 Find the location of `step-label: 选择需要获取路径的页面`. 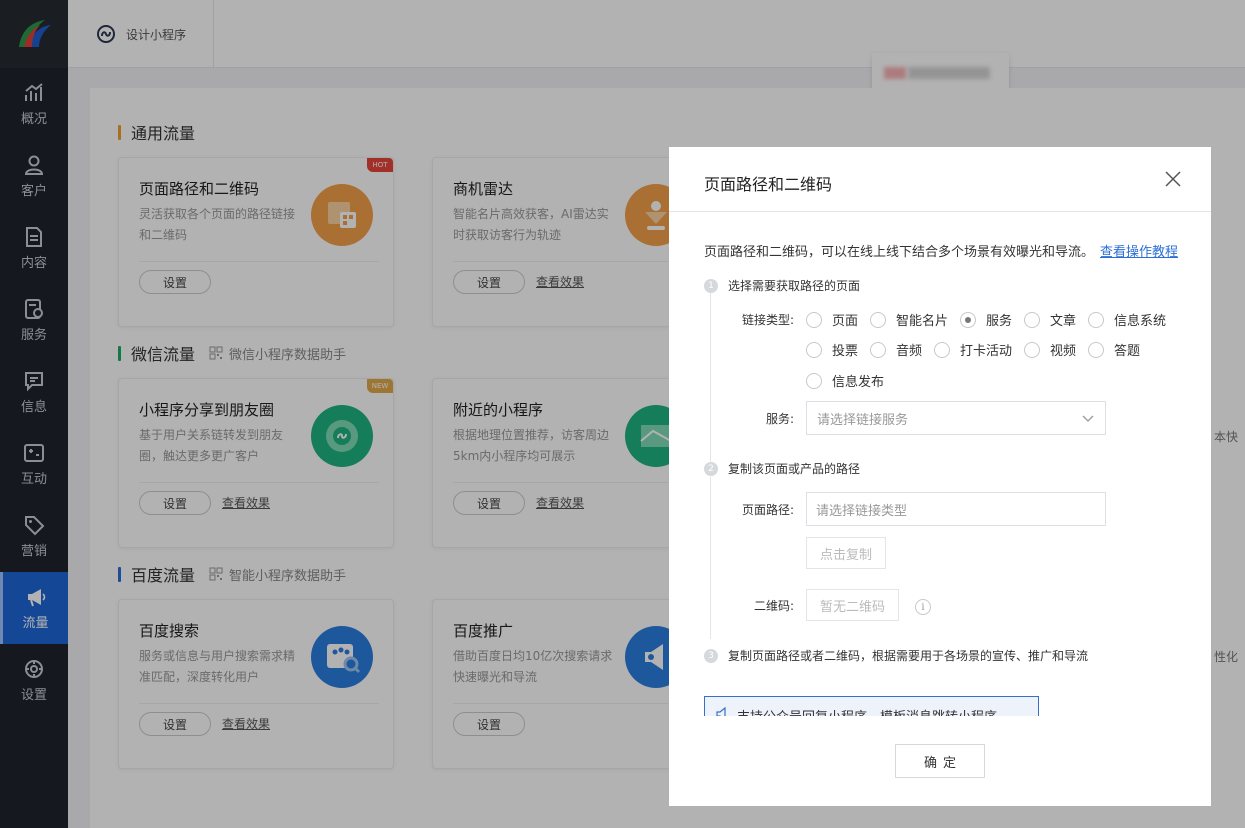

step-label: 选择需要获取路径的页面 is located at coordinates (794, 286).